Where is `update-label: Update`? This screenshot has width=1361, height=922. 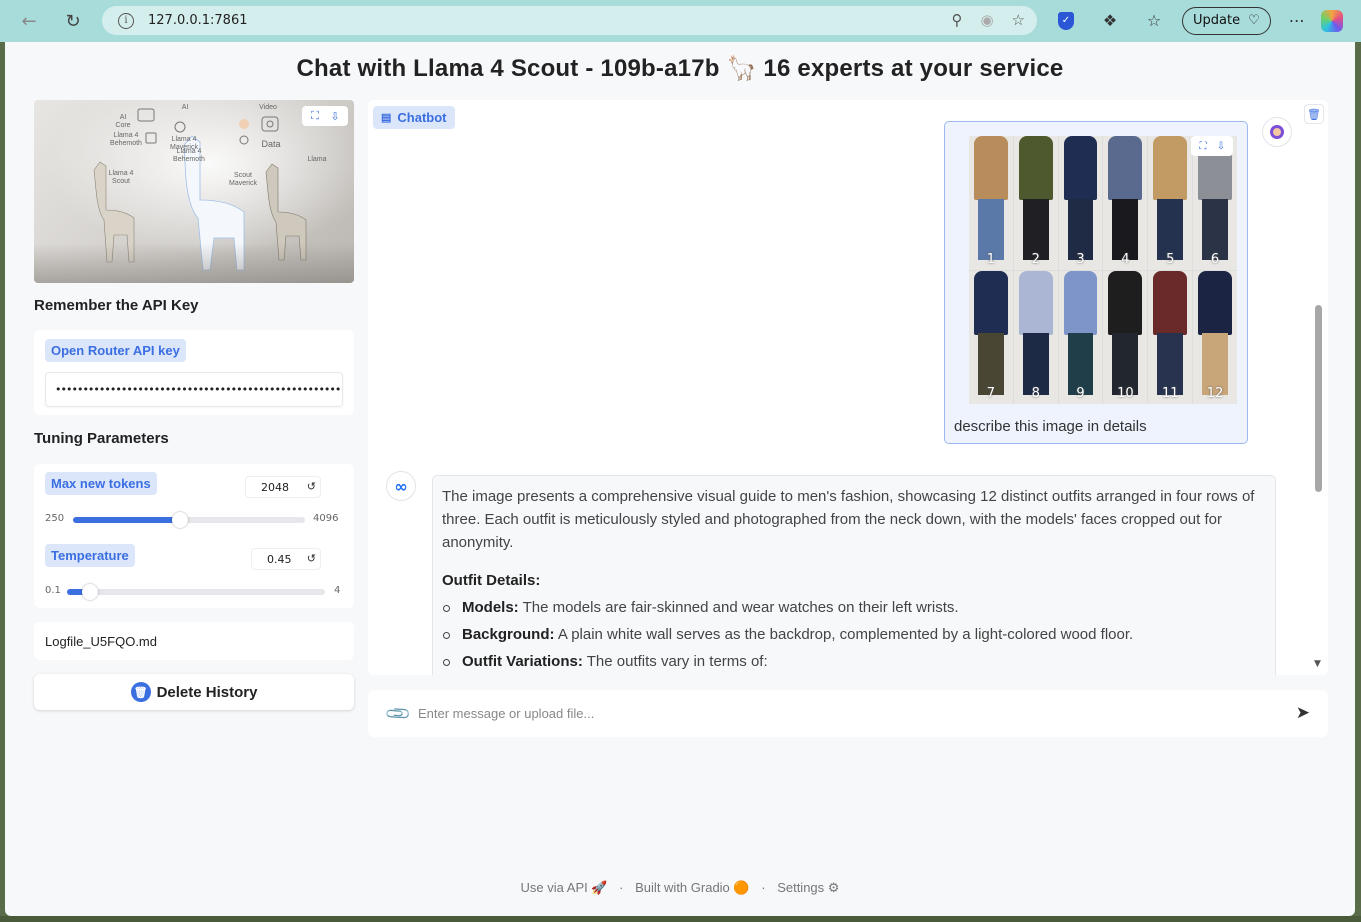 update-label: Update is located at coordinates (1217, 20).